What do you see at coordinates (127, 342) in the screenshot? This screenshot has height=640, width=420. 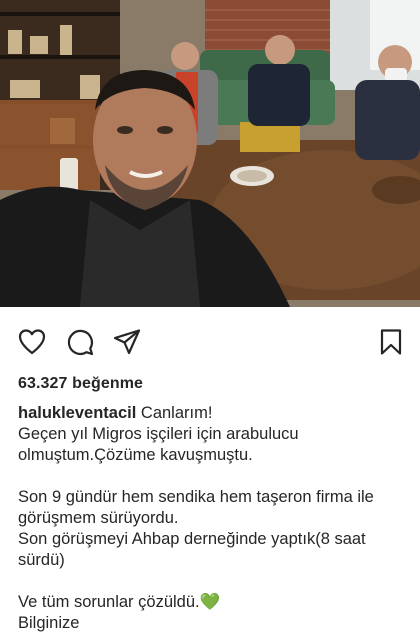 I see `share-plane-icon` at bounding box center [127, 342].